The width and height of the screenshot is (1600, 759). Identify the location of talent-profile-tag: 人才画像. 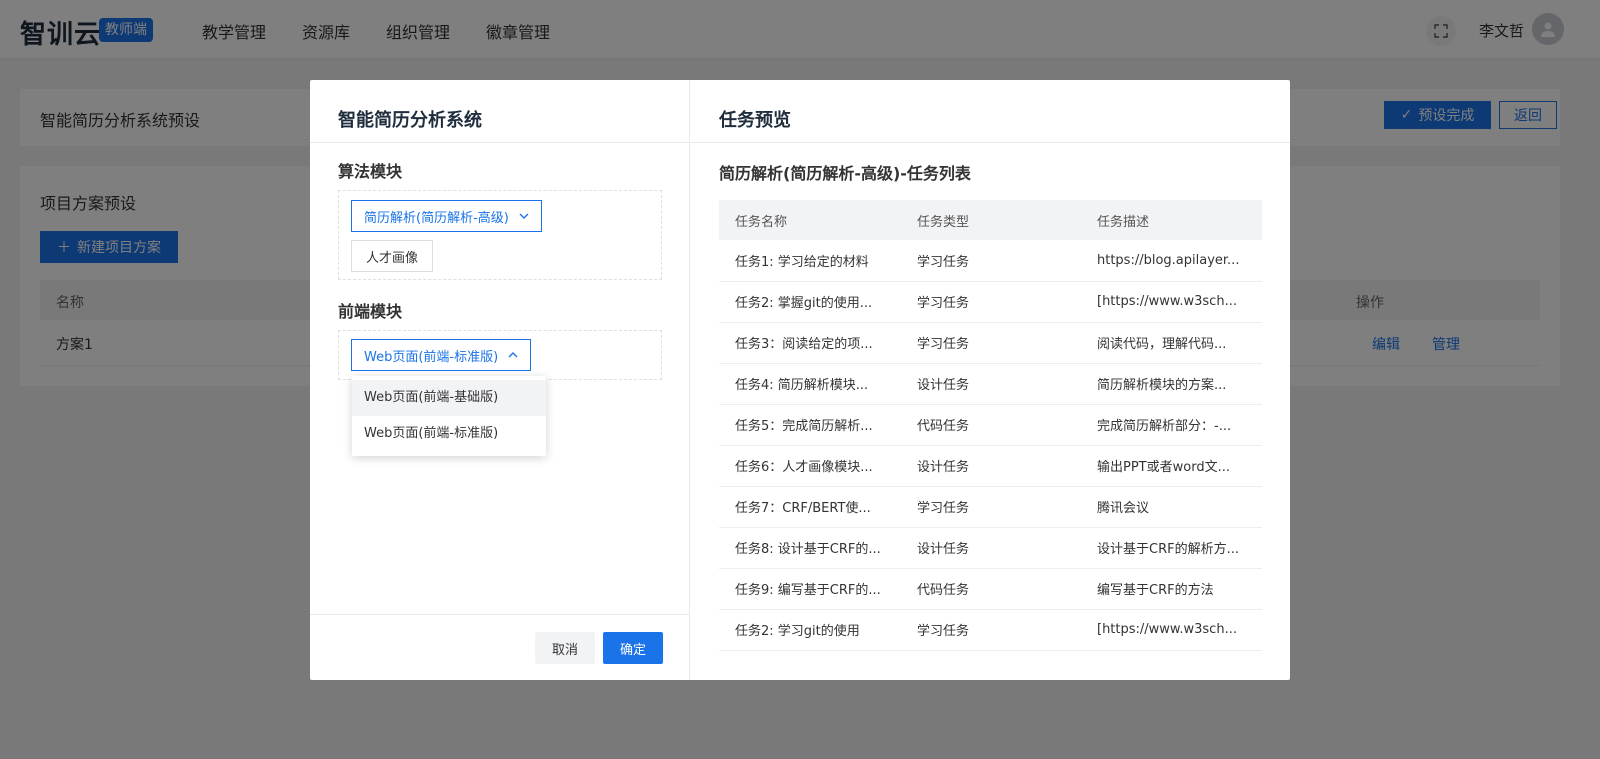
(392, 256).